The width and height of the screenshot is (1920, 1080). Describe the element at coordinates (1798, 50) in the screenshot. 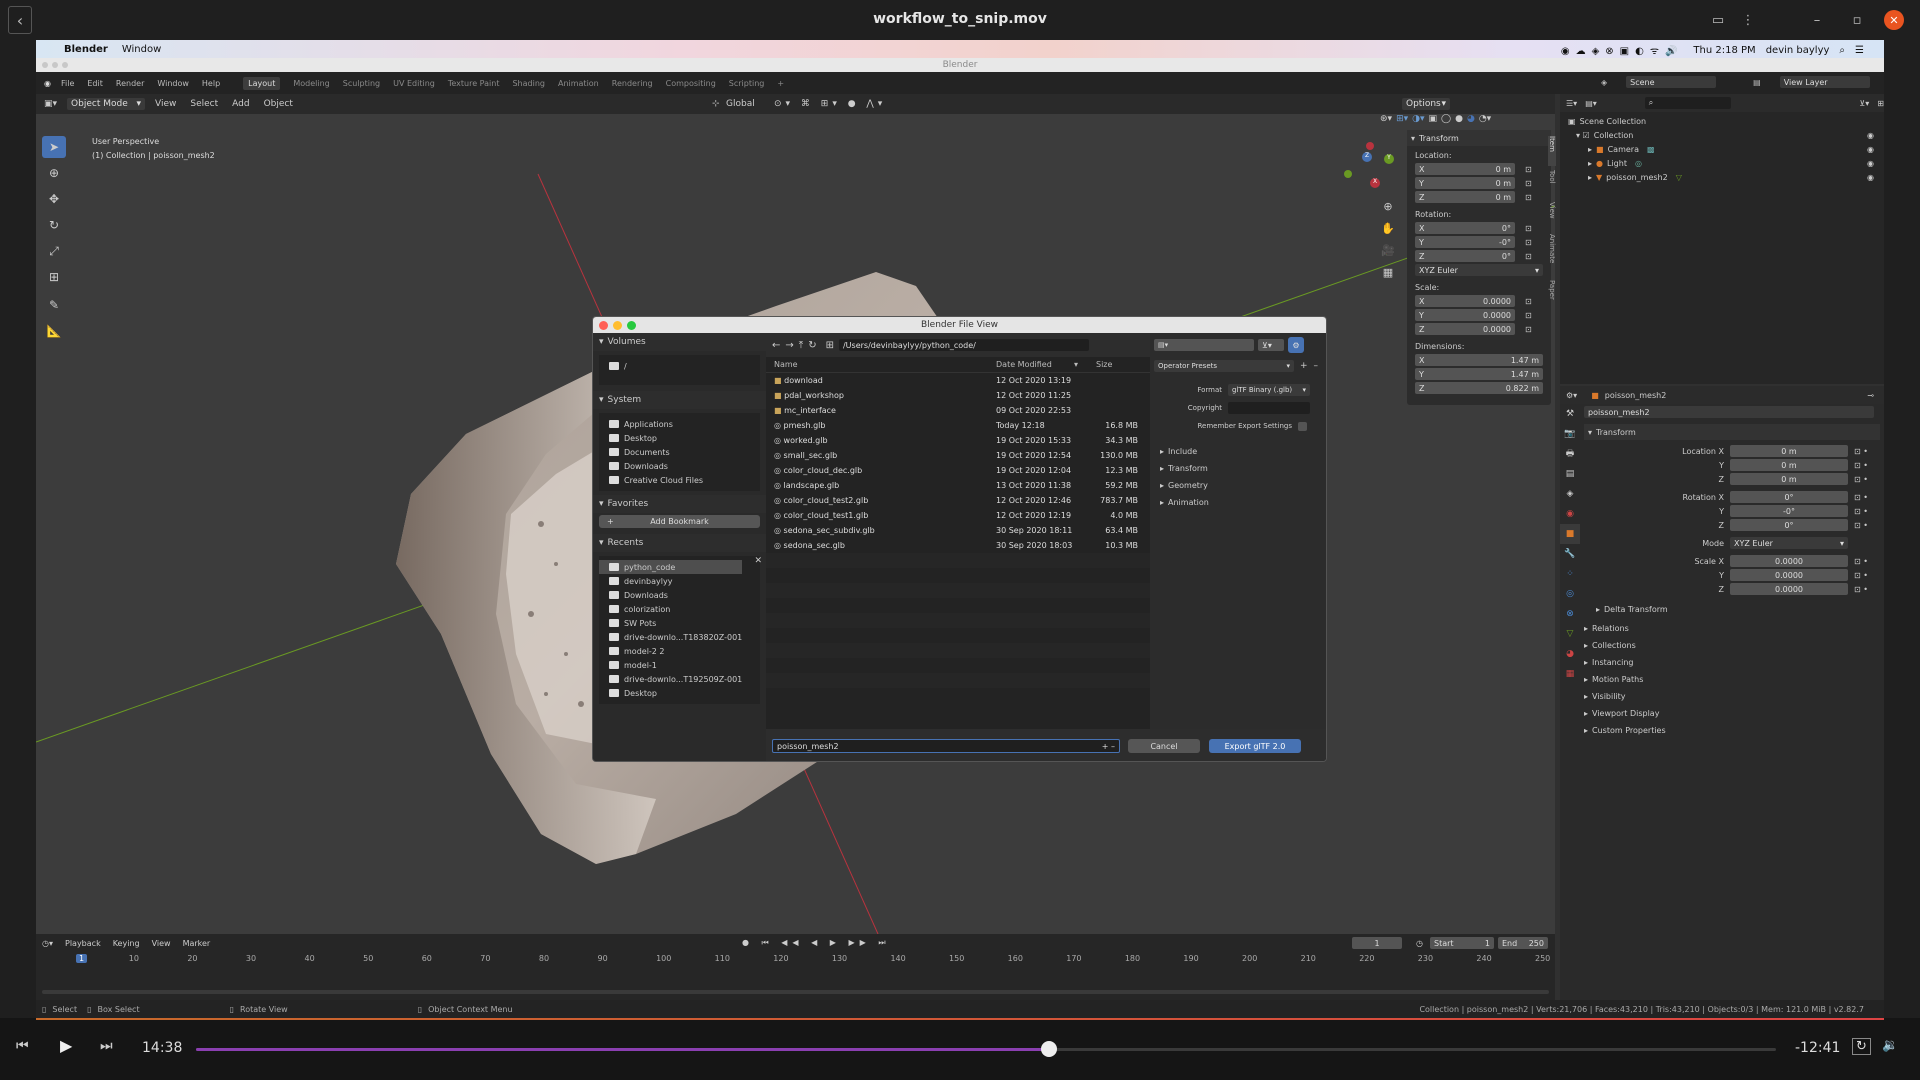

I see `menubar-user: devin baylyy` at that location.